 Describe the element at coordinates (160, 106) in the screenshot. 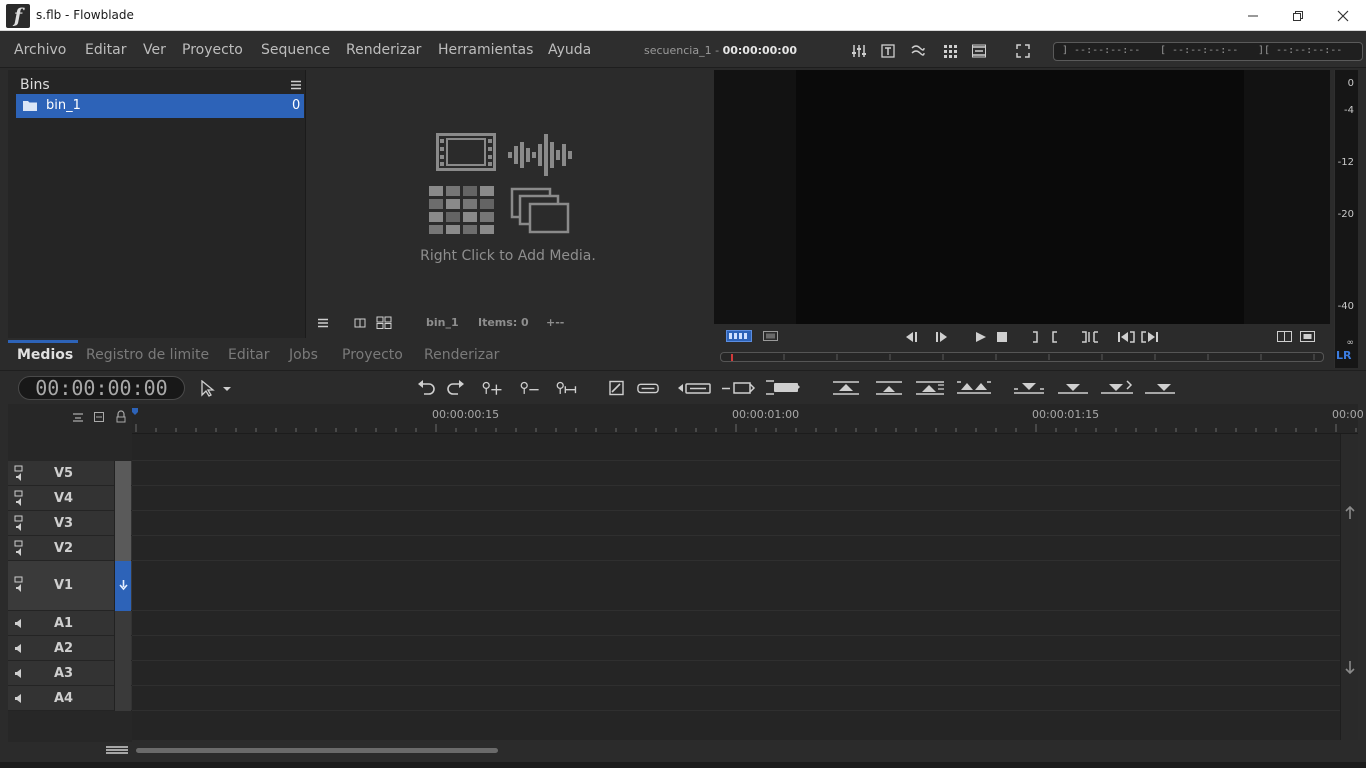

I see `bin-row: bin_1 0` at that location.